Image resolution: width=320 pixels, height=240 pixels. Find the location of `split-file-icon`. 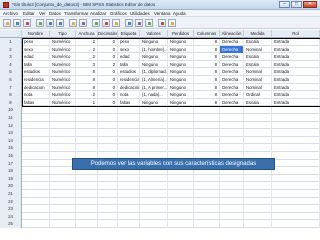

split-file-icon is located at coordinates (129, 23).